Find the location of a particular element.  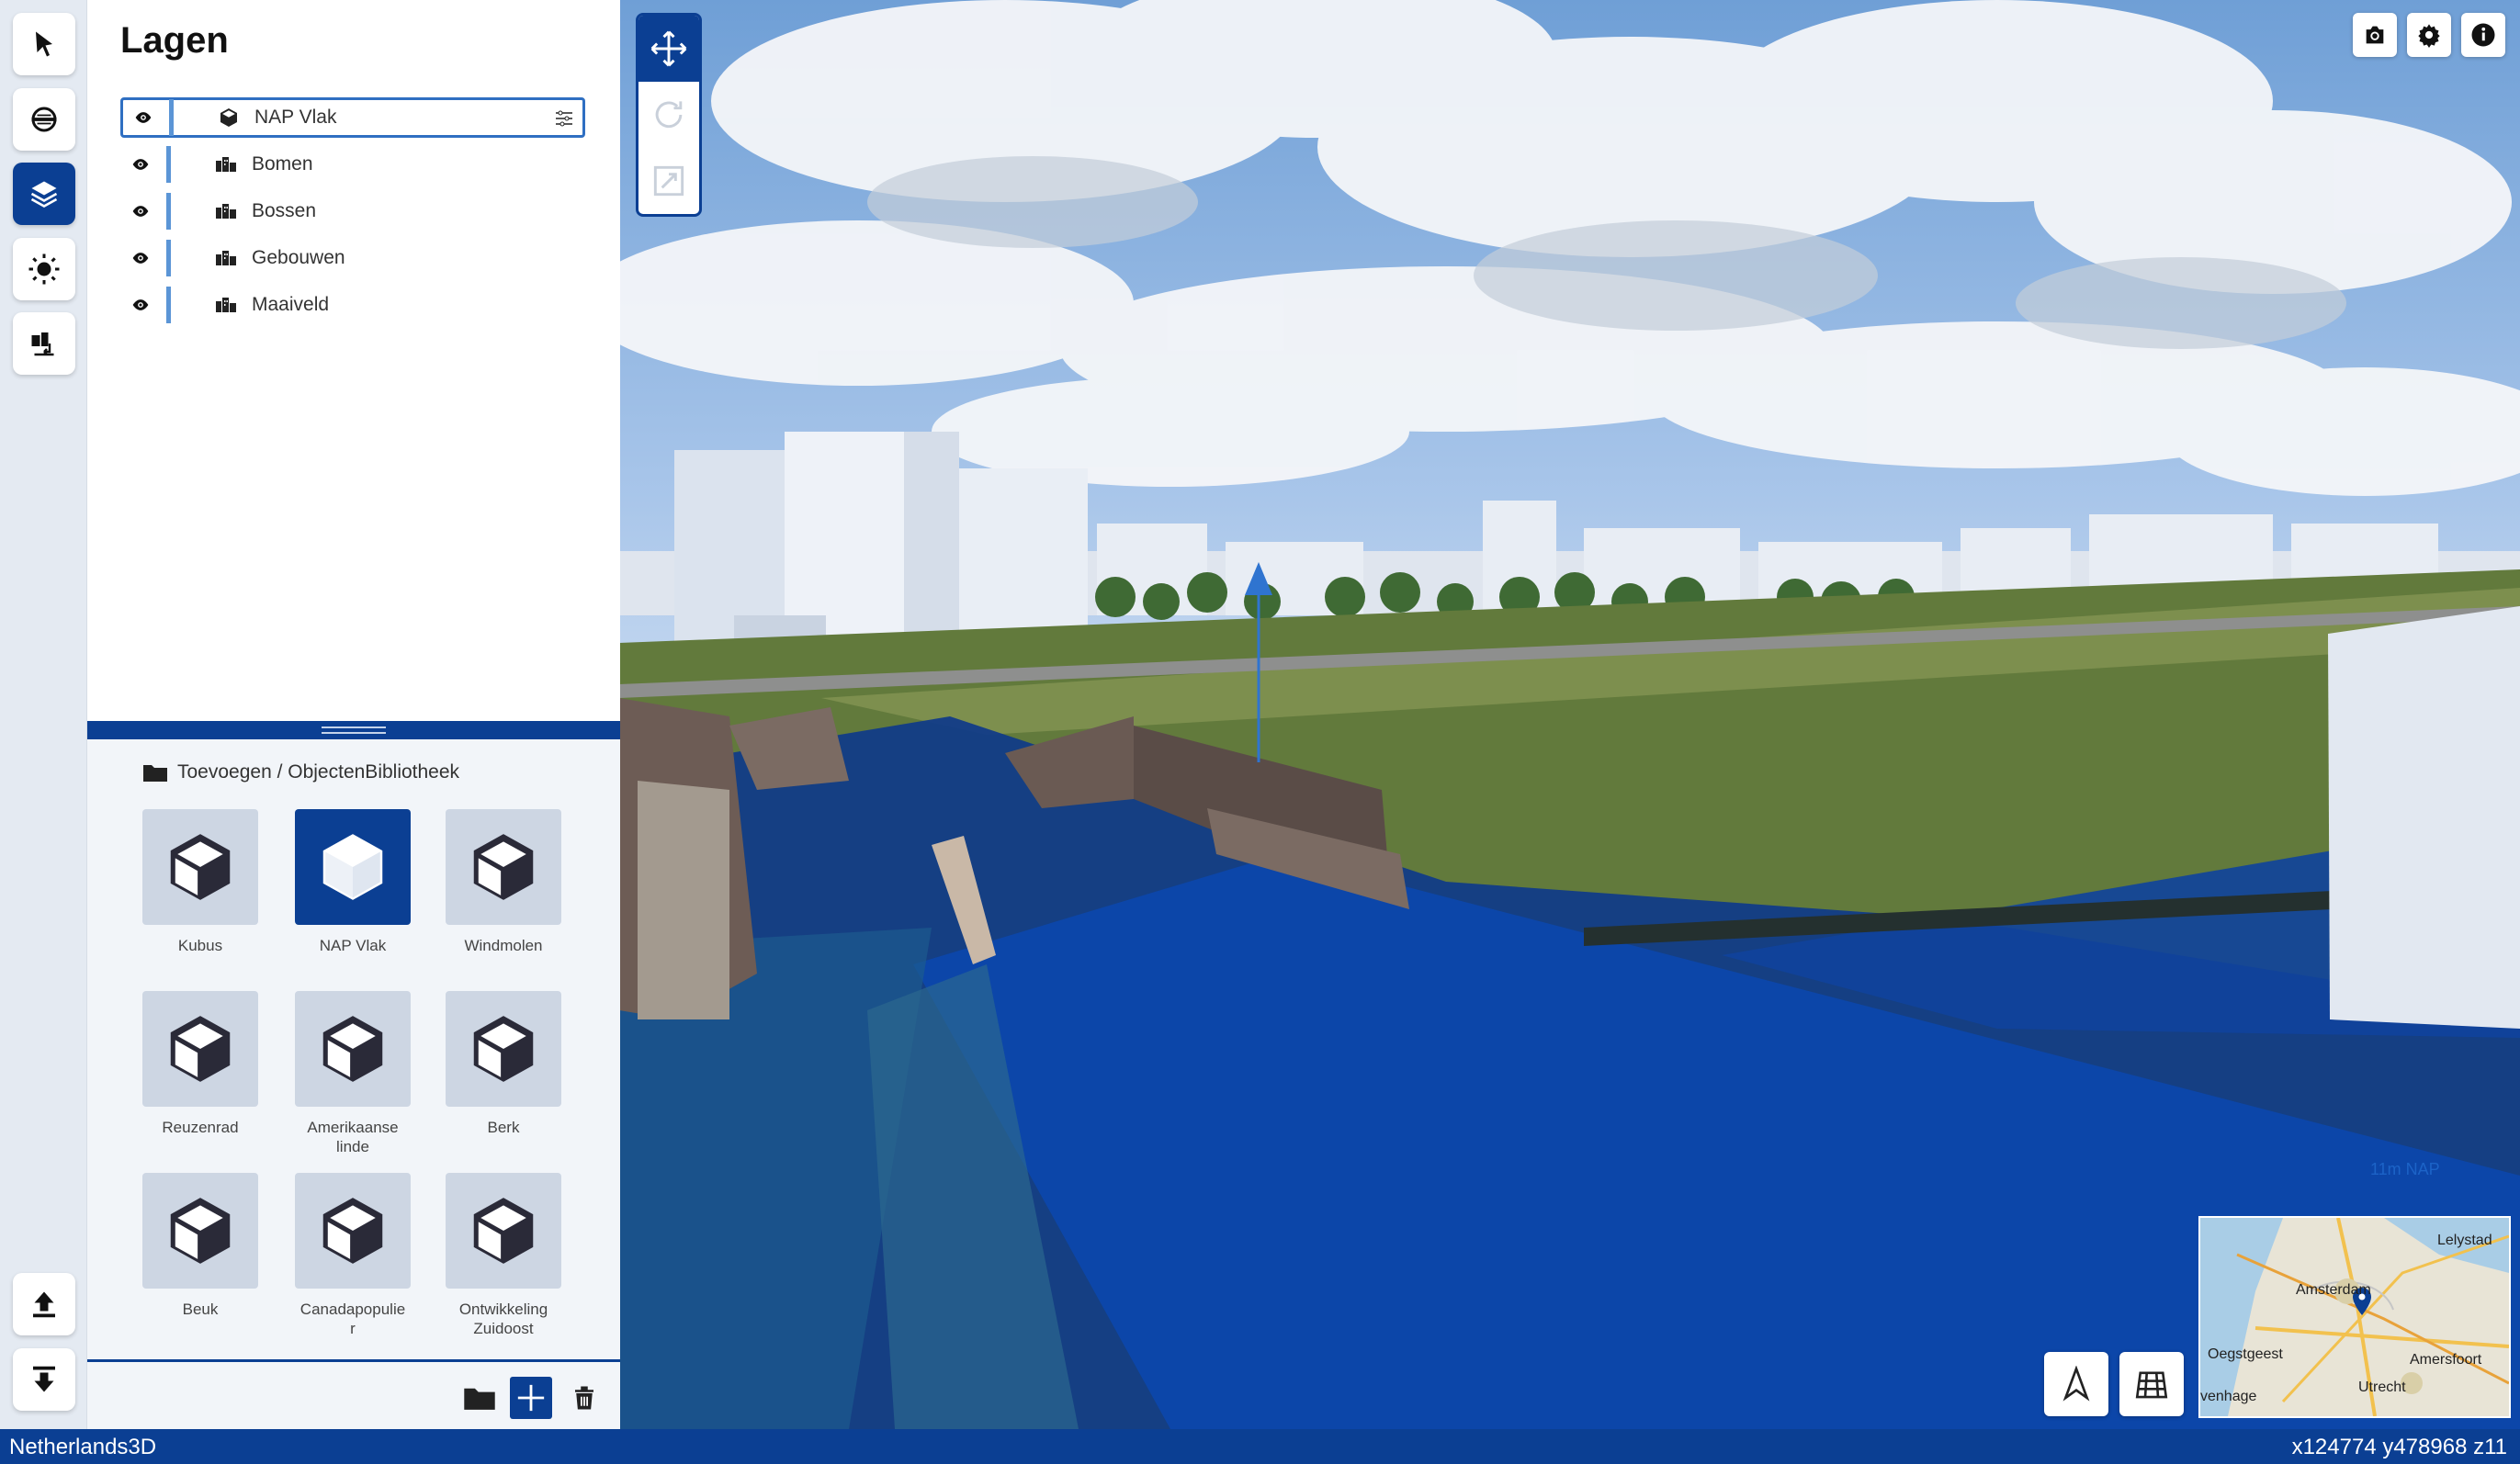

rotate-button is located at coordinates (668, 115).